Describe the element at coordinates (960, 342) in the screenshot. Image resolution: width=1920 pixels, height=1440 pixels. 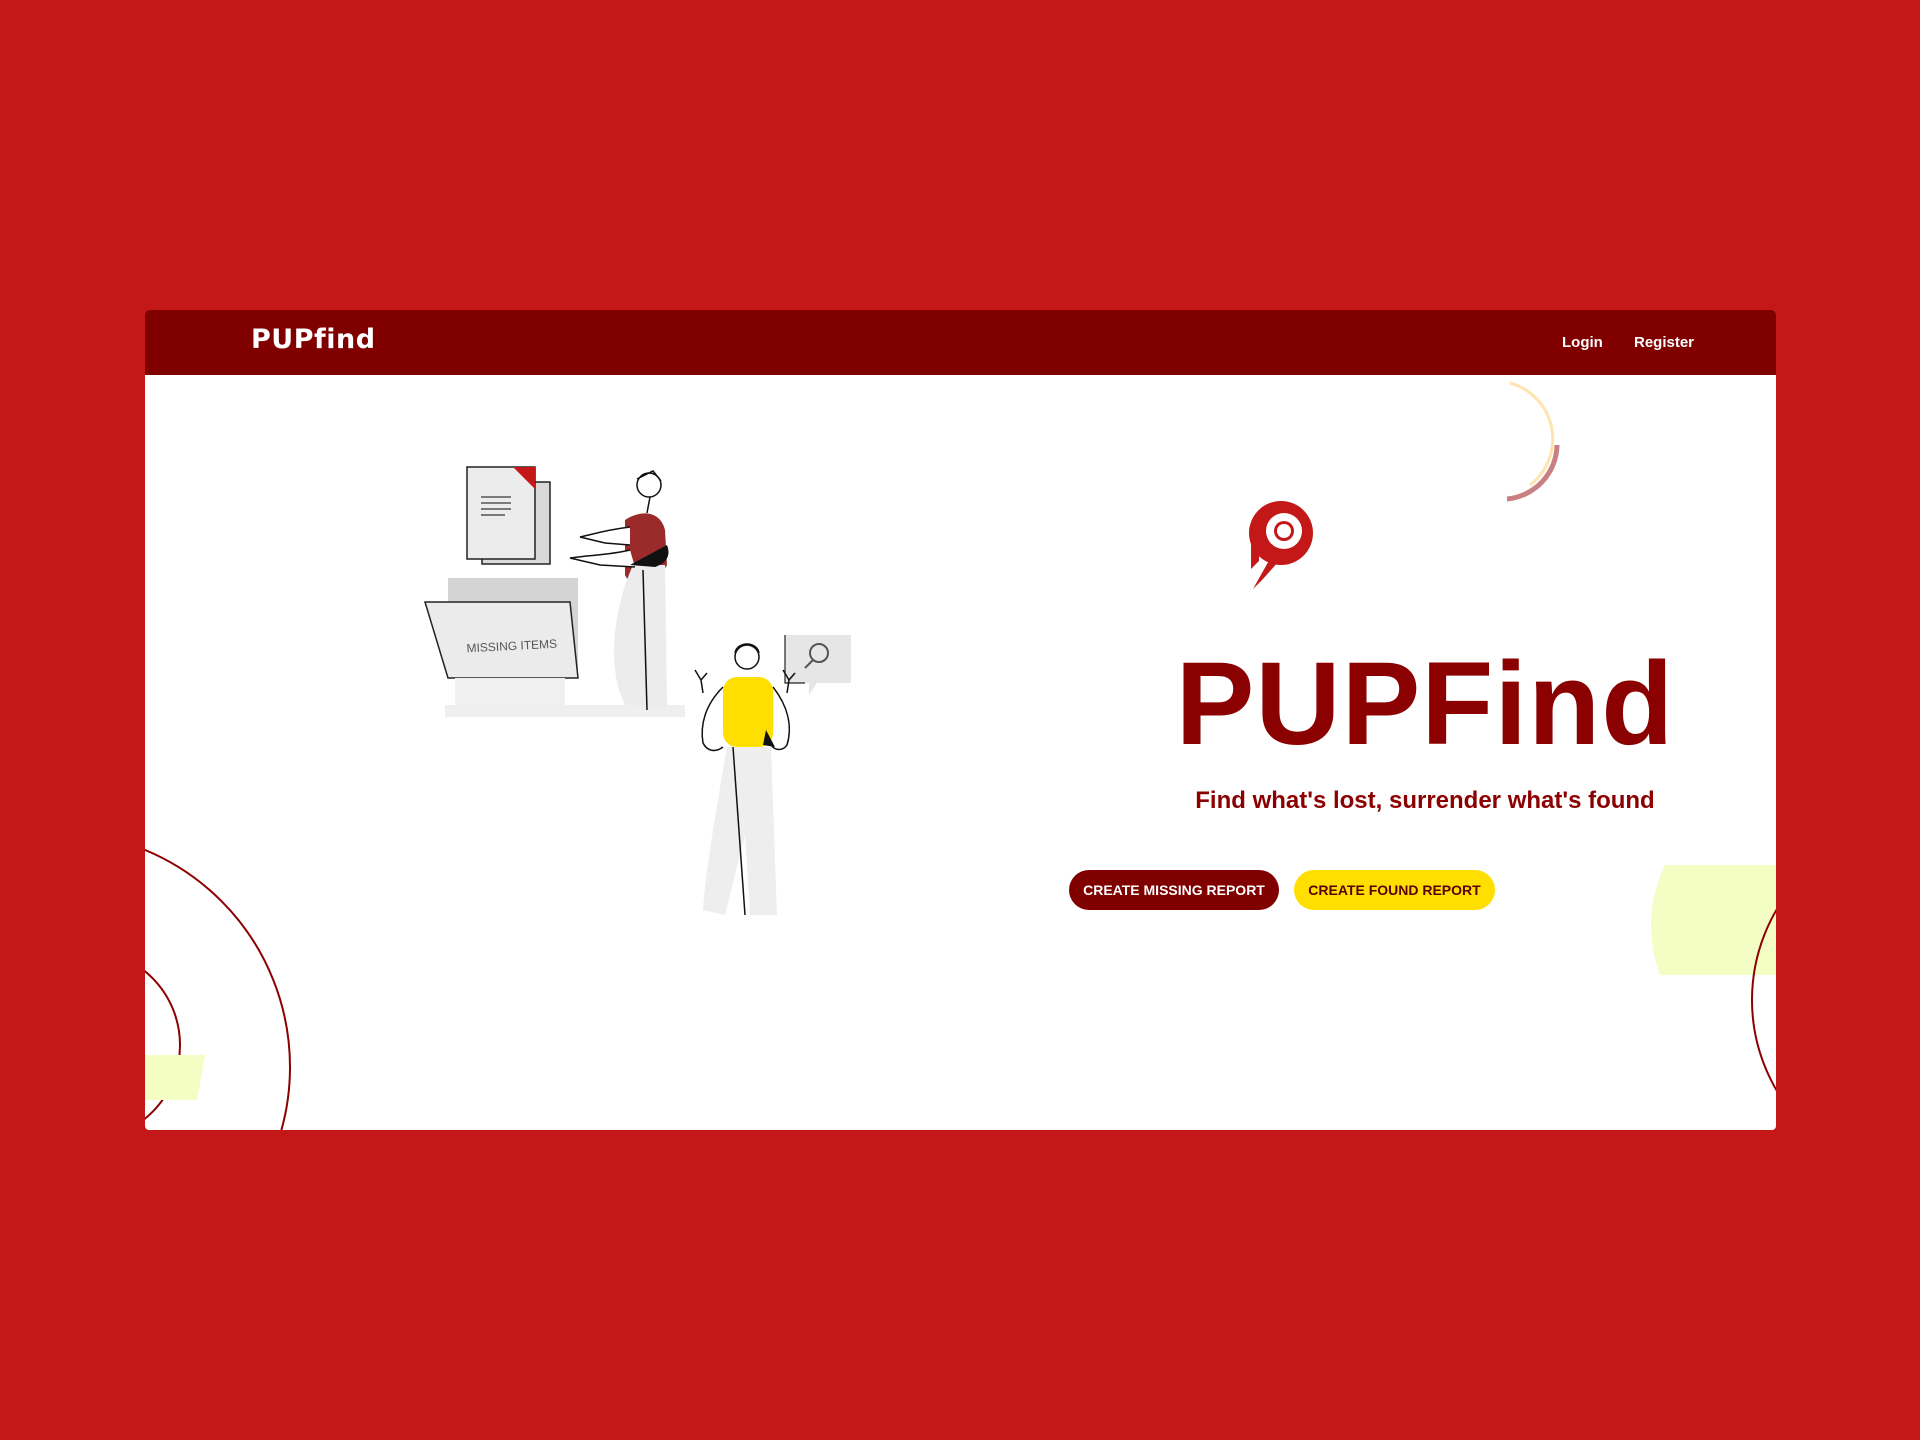
I see `navbar: PUPfind Login Register` at that location.